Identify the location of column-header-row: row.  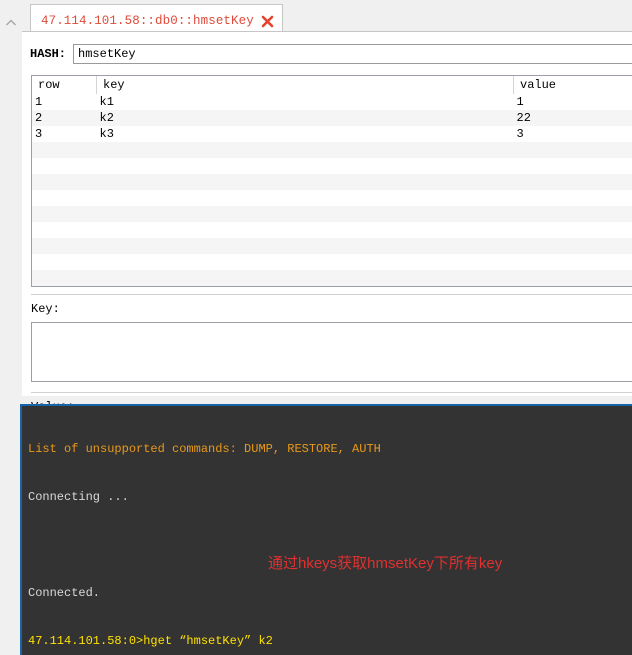
(64, 85).